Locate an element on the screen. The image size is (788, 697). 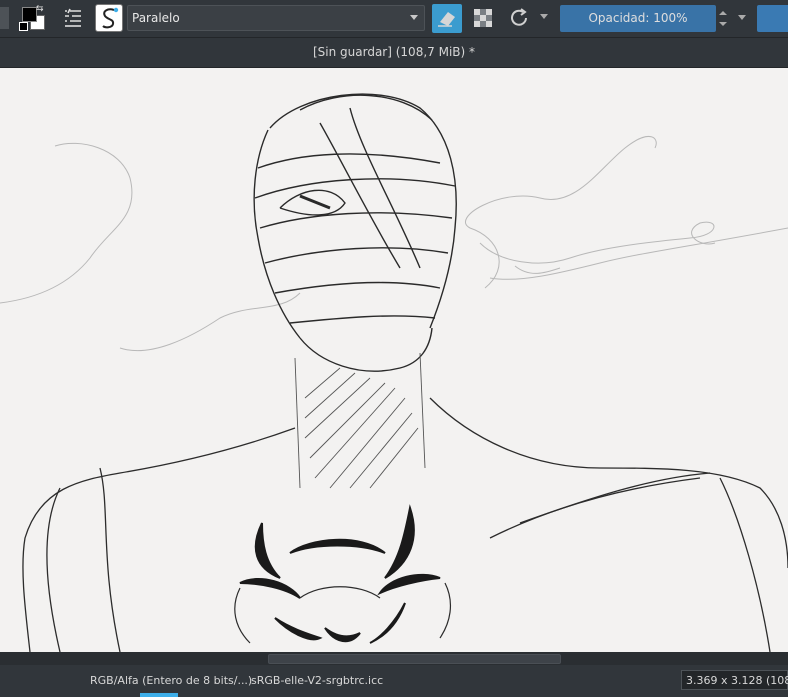
fg-bg-color-icon: ⇆ is located at coordinates (34, 18).